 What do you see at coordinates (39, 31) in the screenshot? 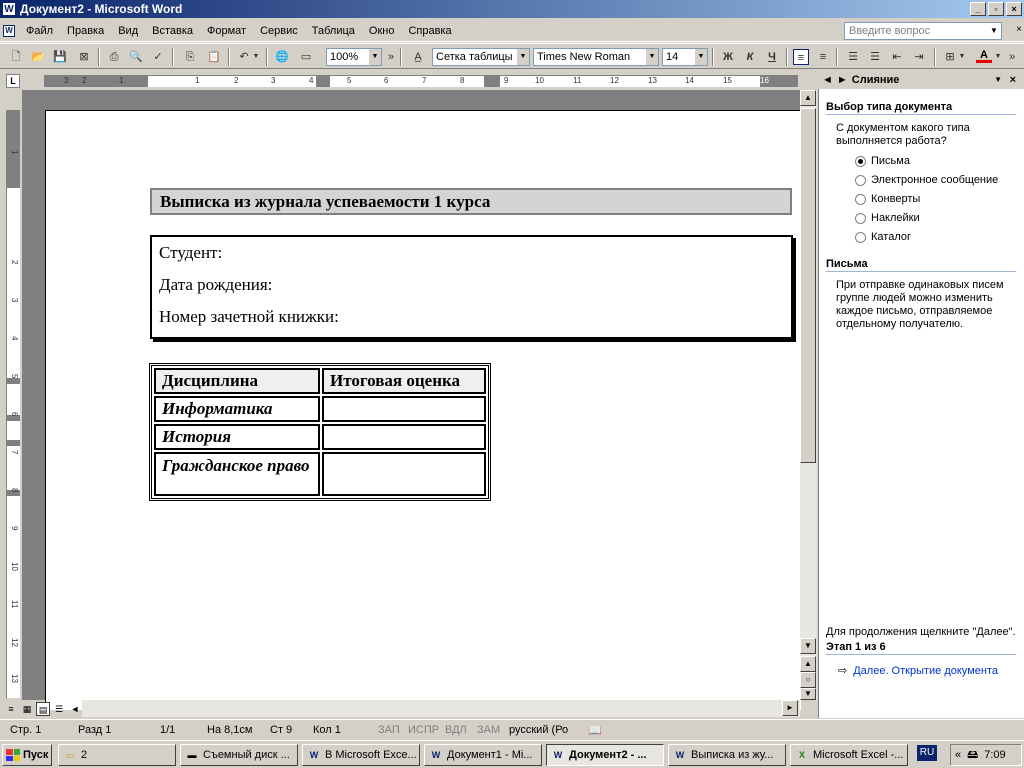
I see `menu-file: Файл` at bounding box center [39, 31].